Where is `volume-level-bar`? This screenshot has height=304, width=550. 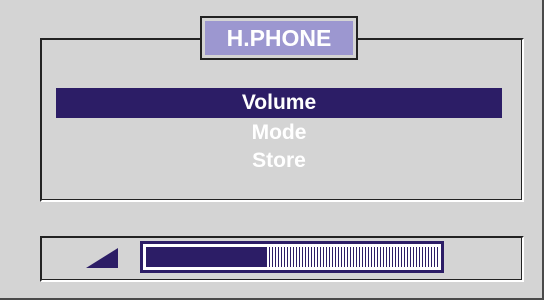
volume-level-bar is located at coordinates (292, 257).